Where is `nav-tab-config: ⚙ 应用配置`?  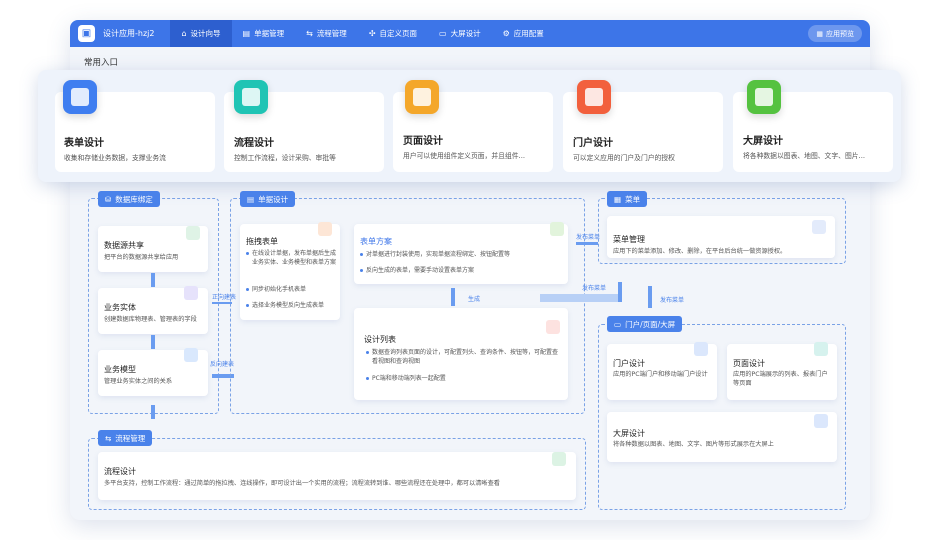
nav-tab-config: ⚙ 应用配置 is located at coordinates (523, 33).